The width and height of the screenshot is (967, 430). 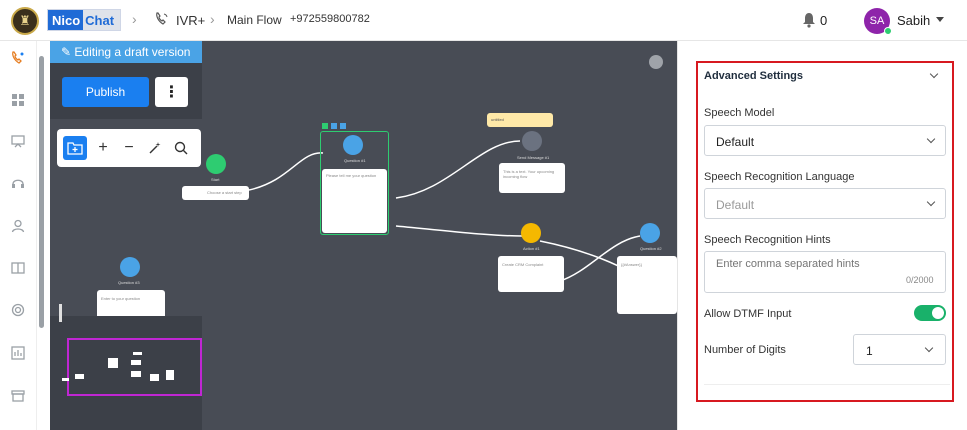 I want to click on toggle-knob, so click(x=938, y=313).